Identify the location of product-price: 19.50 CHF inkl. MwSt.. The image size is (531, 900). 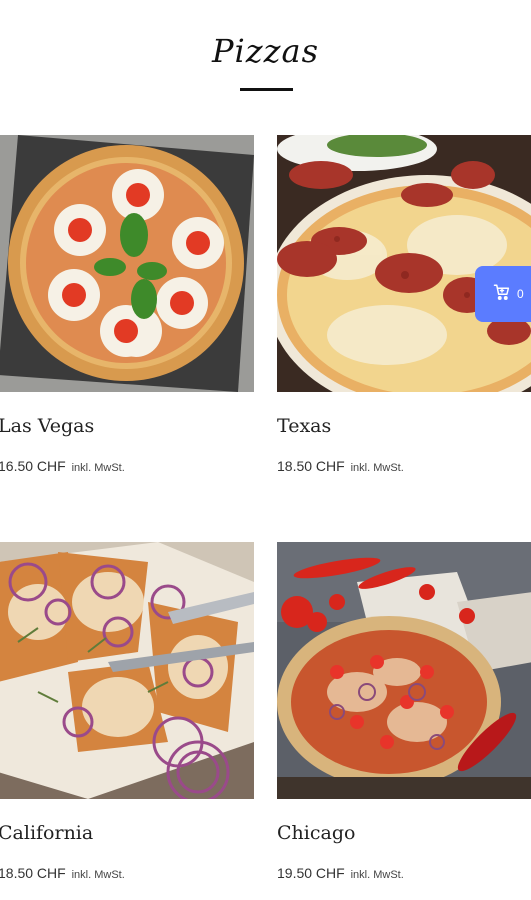
(340, 873).